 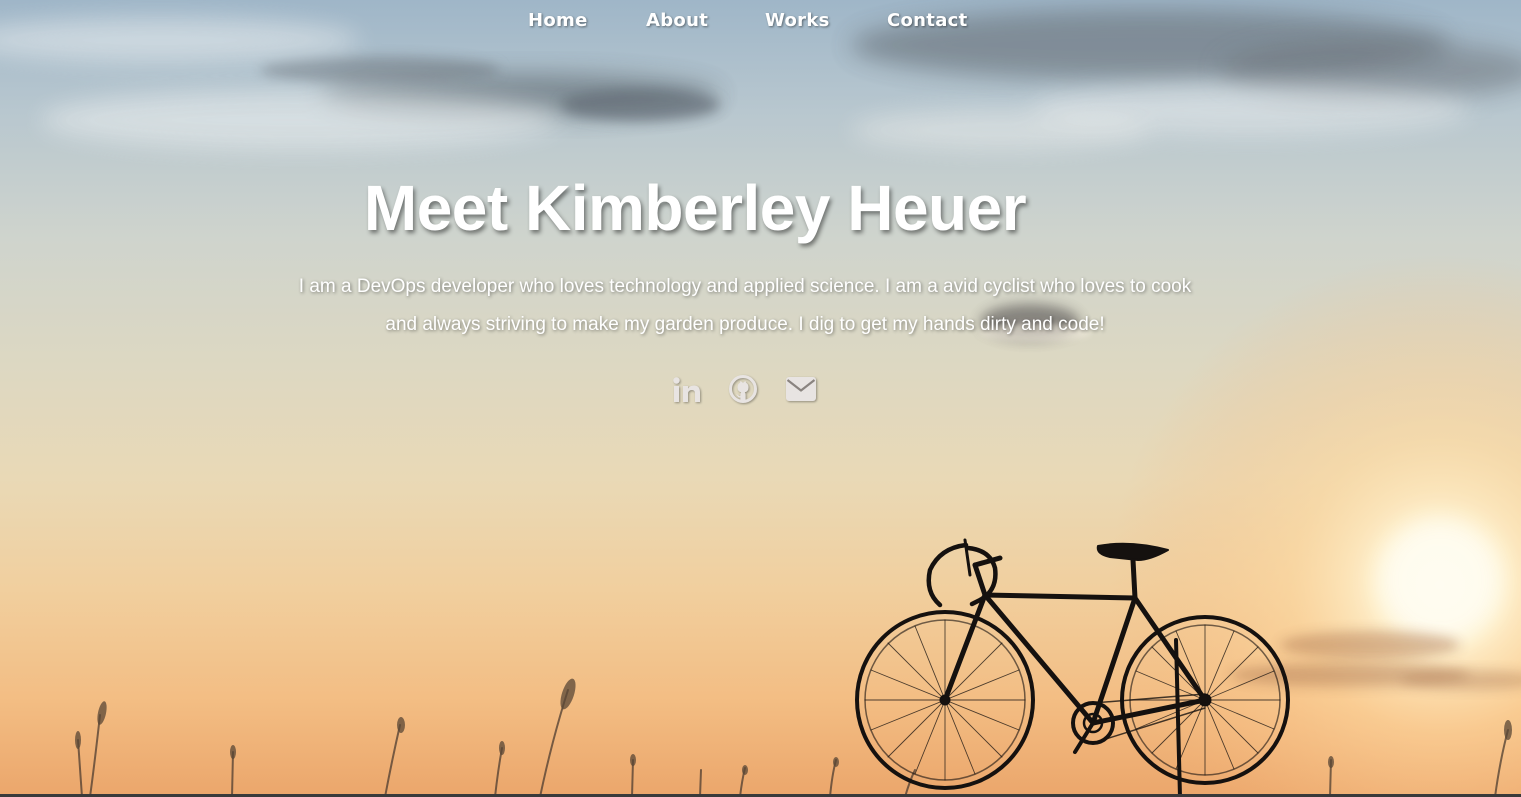 What do you see at coordinates (801, 389) in the screenshot?
I see `envelope-icon` at bounding box center [801, 389].